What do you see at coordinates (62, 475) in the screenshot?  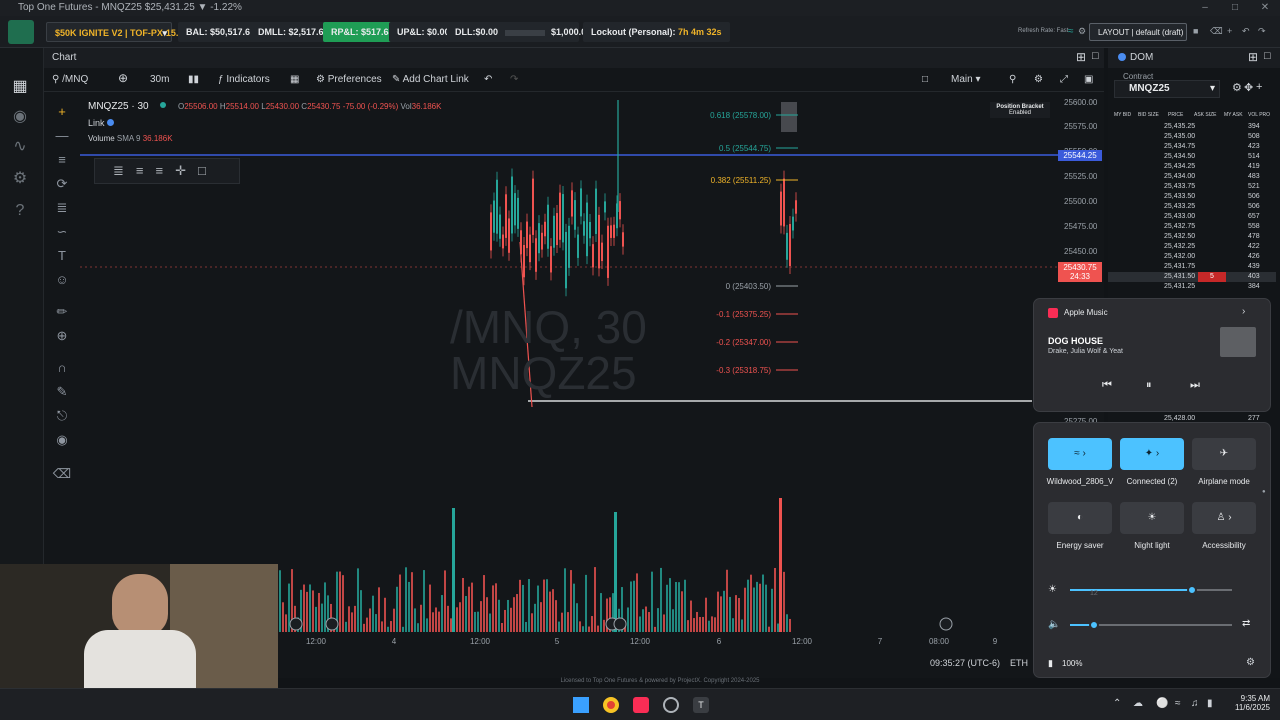 I see `delete-icon: ⌫` at bounding box center [62, 475].